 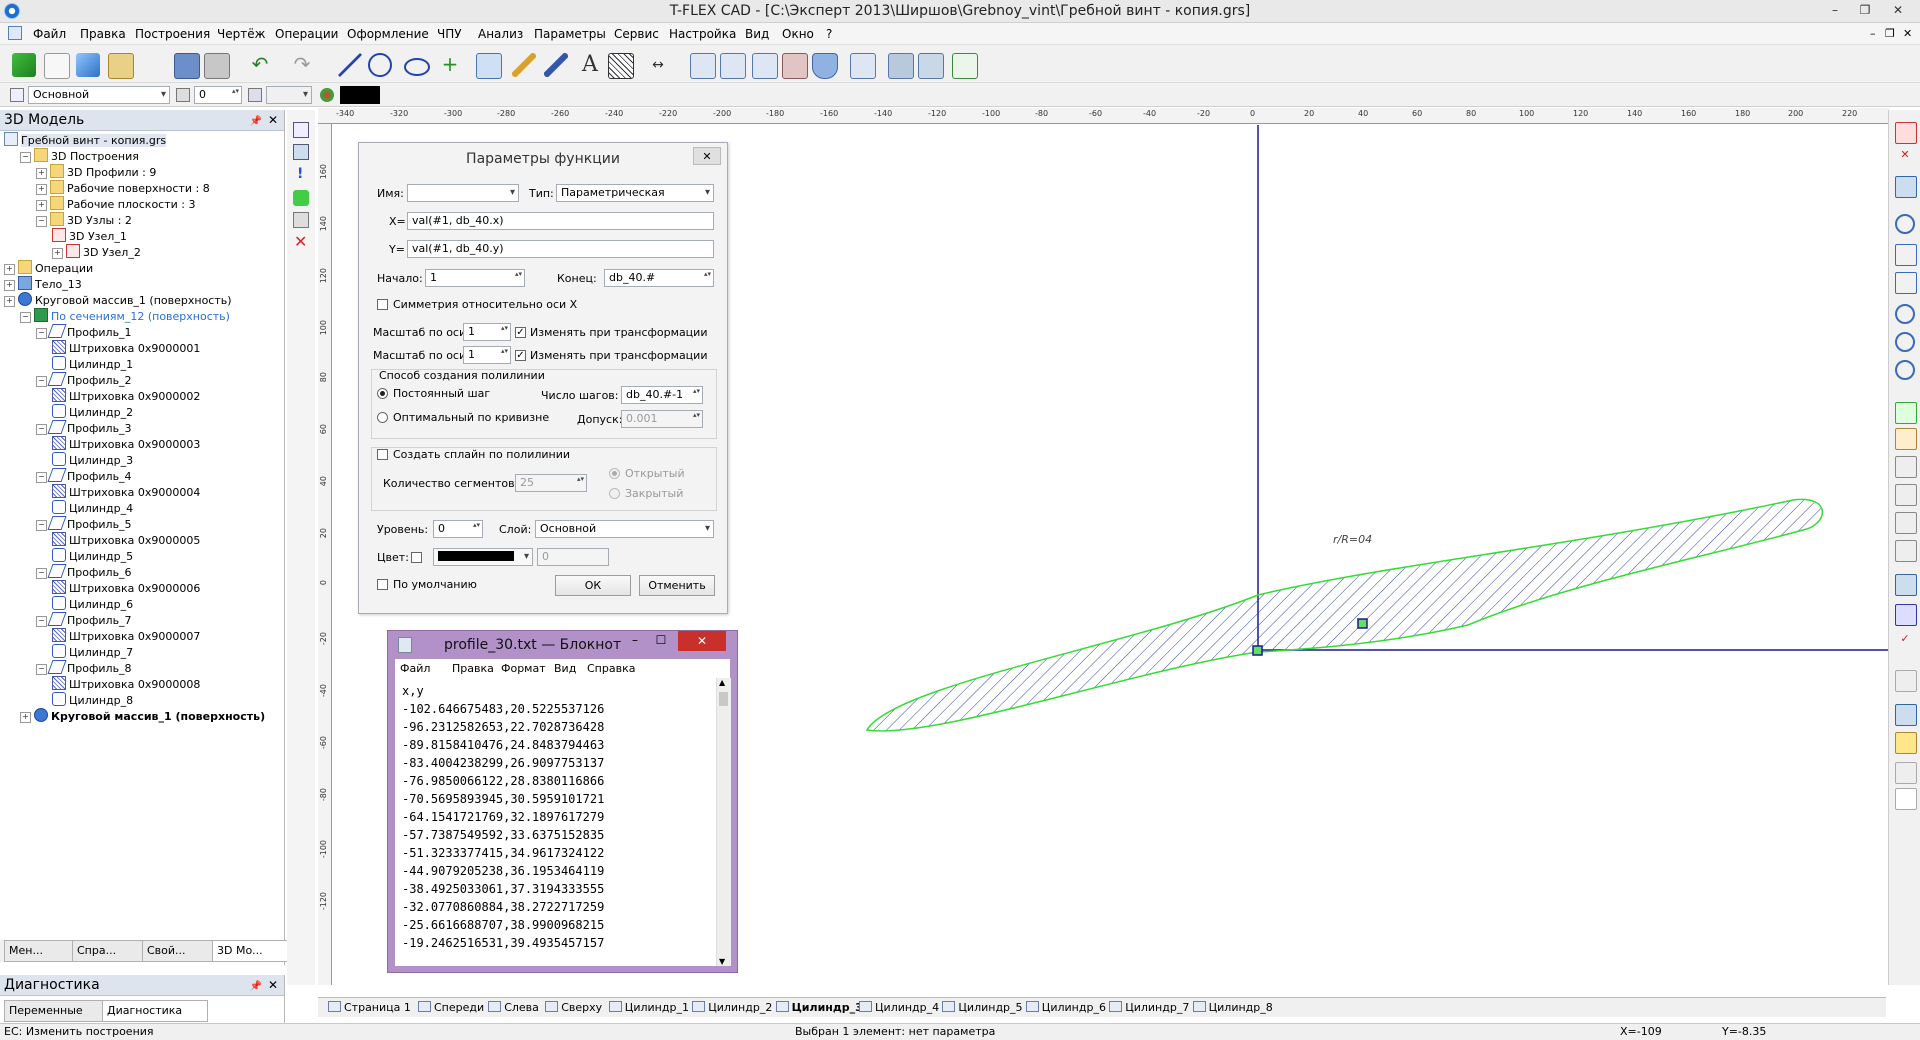 What do you see at coordinates (1905, 642) in the screenshot?
I see `check-cross-icon: ✓` at bounding box center [1905, 642].